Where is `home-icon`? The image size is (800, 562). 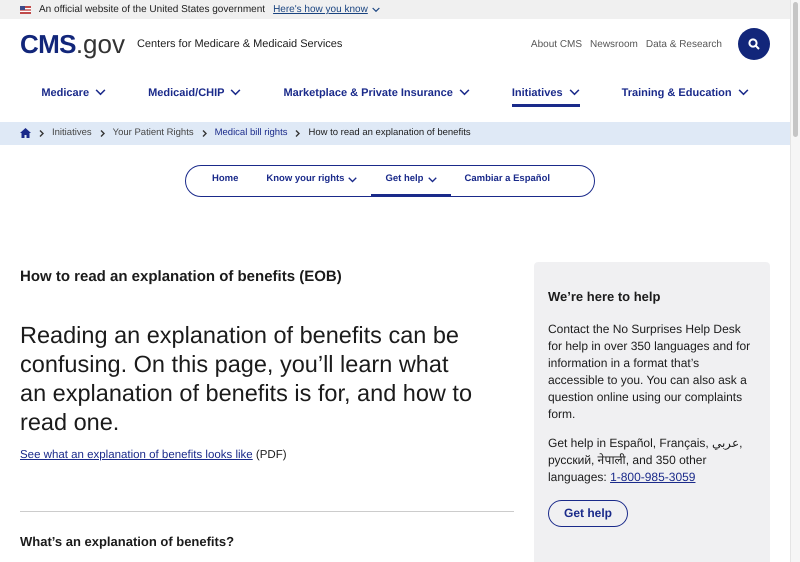
home-icon is located at coordinates (25, 133).